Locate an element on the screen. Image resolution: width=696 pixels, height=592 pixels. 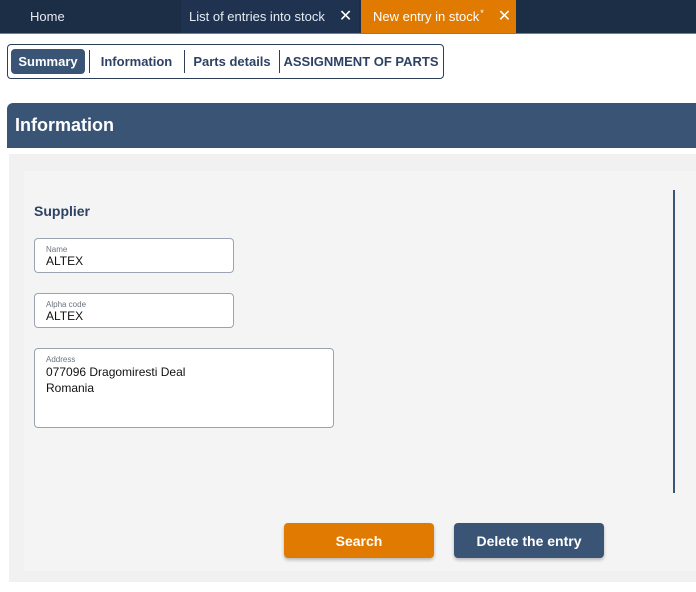
subtab-information: Information is located at coordinates (136, 61).